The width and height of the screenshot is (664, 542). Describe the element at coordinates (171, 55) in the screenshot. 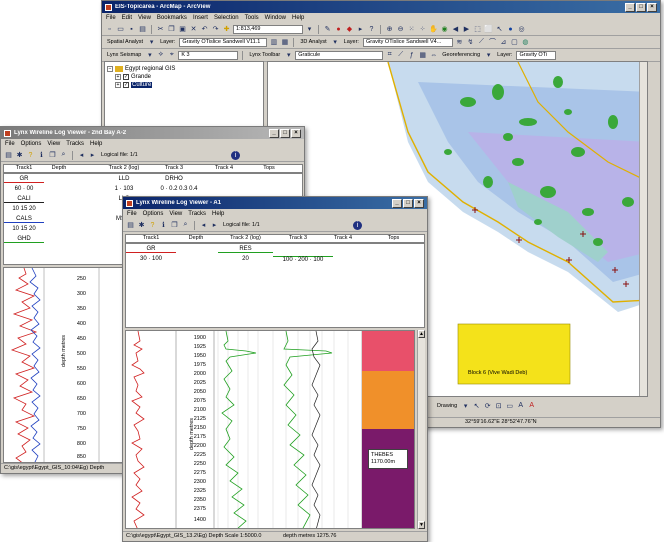

I see `seismap-tool2-icon: ⌖` at that location.